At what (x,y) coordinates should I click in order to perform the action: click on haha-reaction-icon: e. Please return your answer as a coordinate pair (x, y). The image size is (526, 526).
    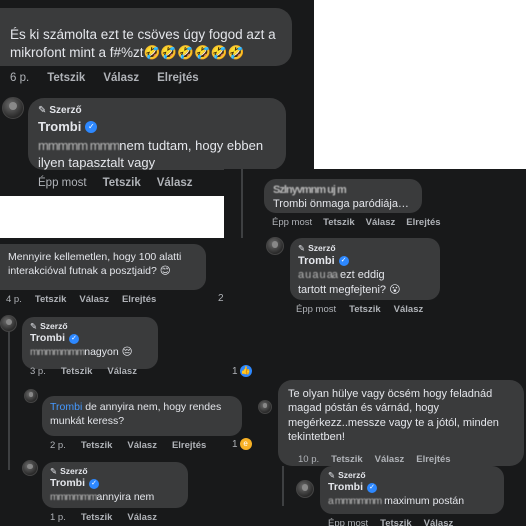
    Looking at the image, I should click on (245, 444).